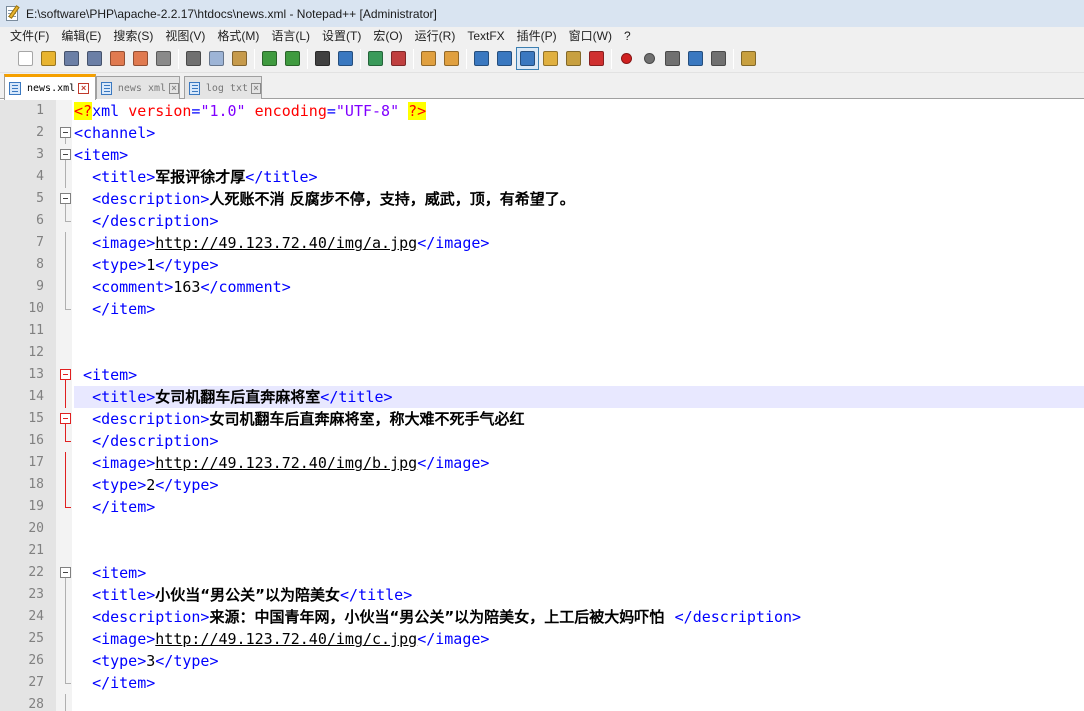 The image size is (1084, 711). I want to click on find-button, so click(322, 58).